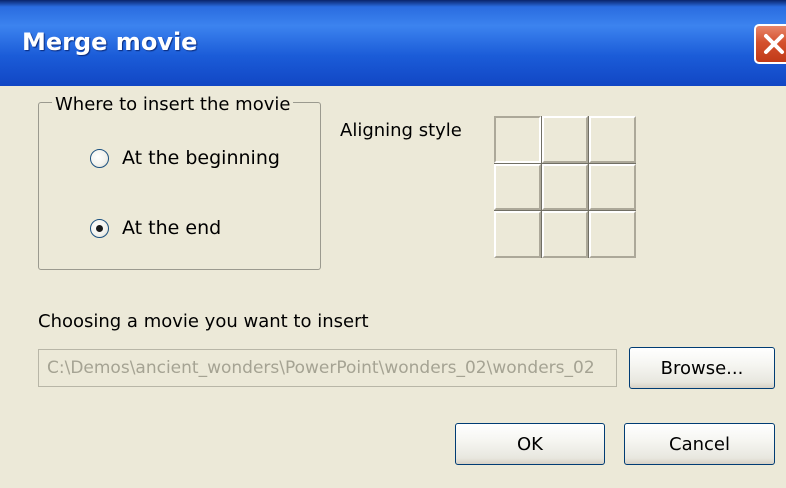 The image size is (786, 488). Describe the element at coordinates (530, 444) in the screenshot. I see `ok-button: OK` at that location.